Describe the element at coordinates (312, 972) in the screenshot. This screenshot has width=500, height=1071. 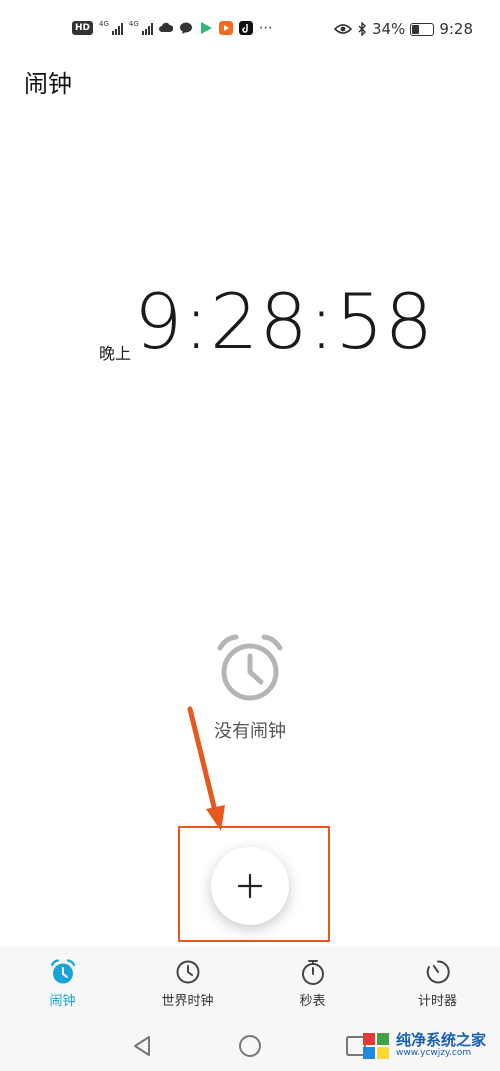
I see `stopwatch-icon` at that location.